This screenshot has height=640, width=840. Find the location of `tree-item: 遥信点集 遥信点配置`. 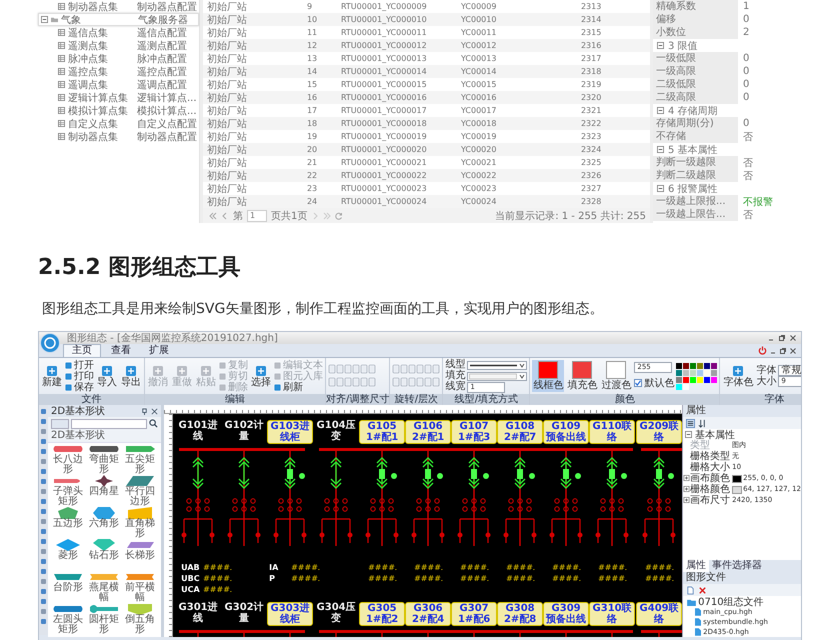

tree-item: 遥信点集 遥信点配置 is located at coordinates (118, 32).